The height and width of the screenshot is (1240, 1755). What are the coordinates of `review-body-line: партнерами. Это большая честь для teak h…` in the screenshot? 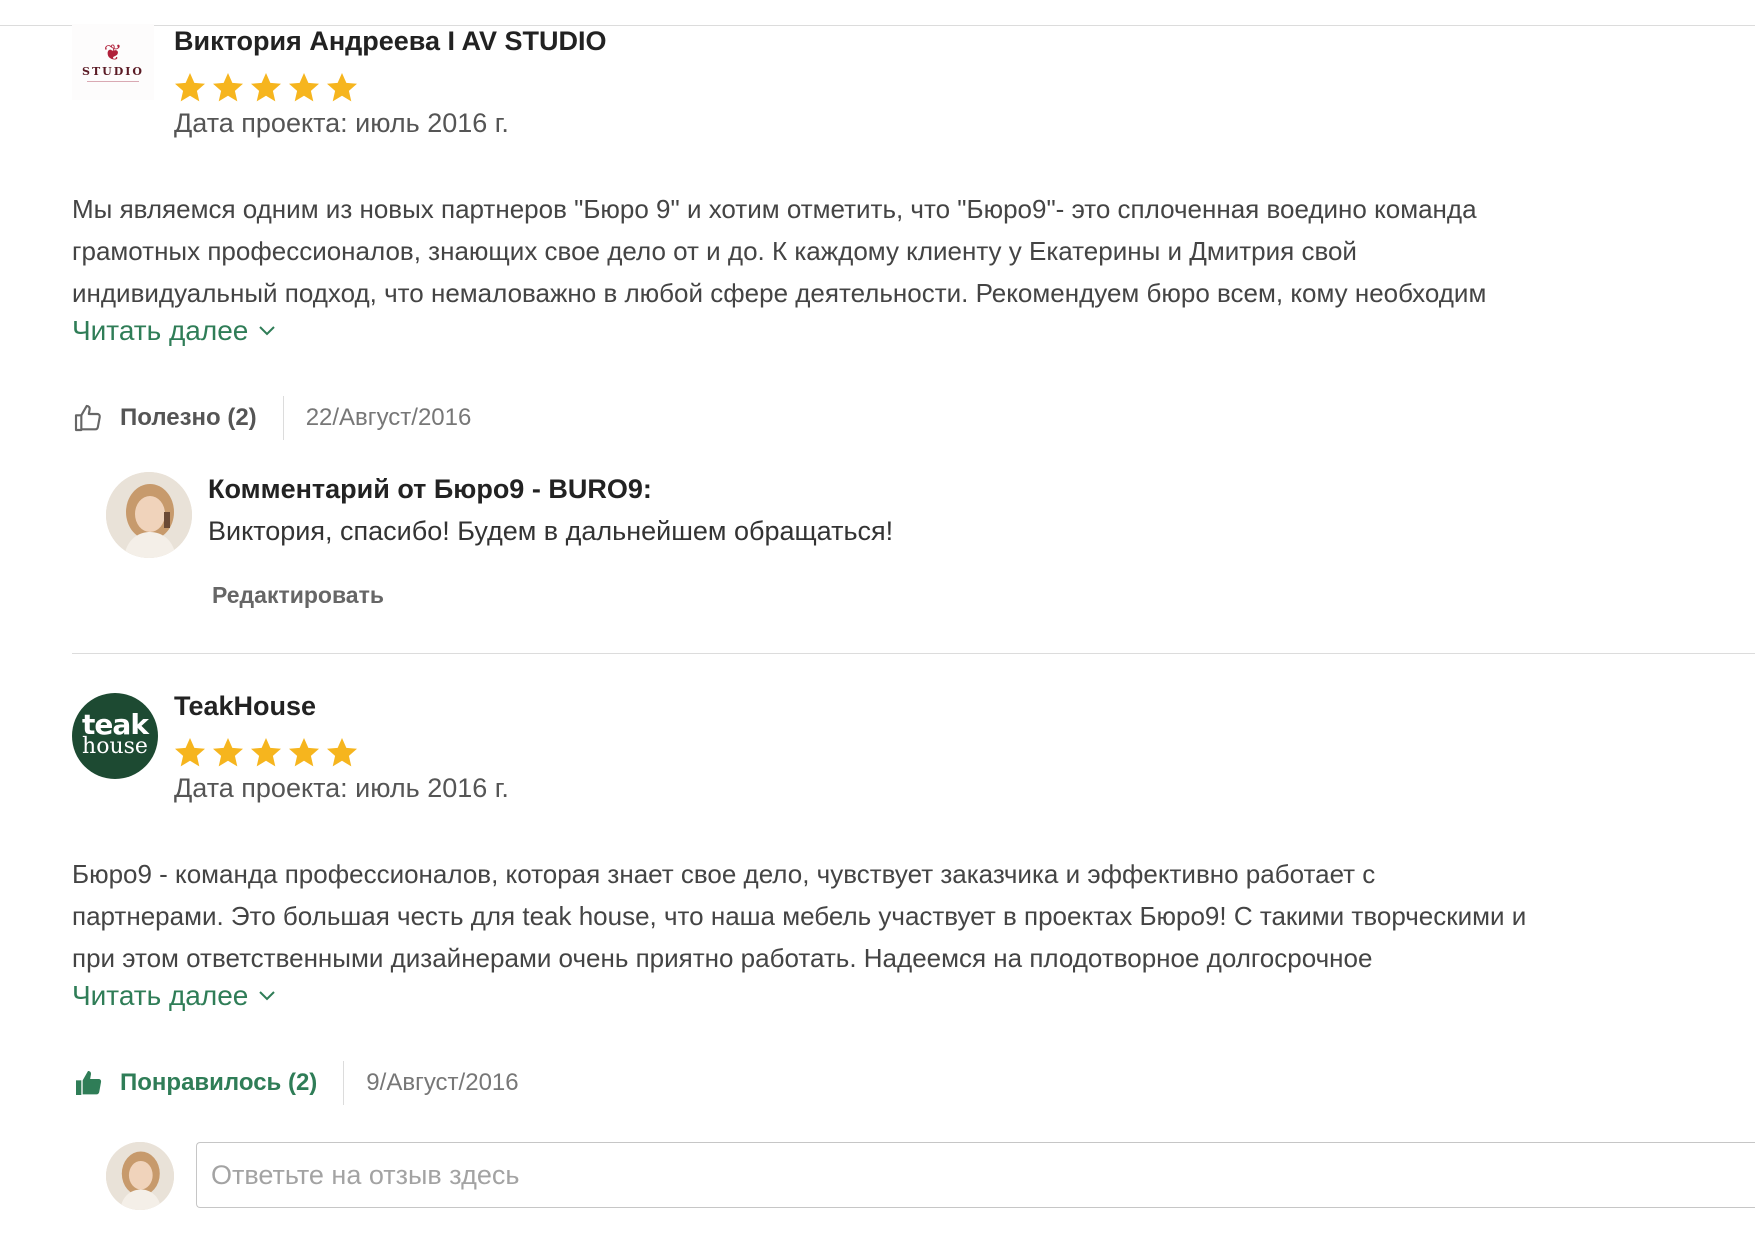 It's located at (799, 916).